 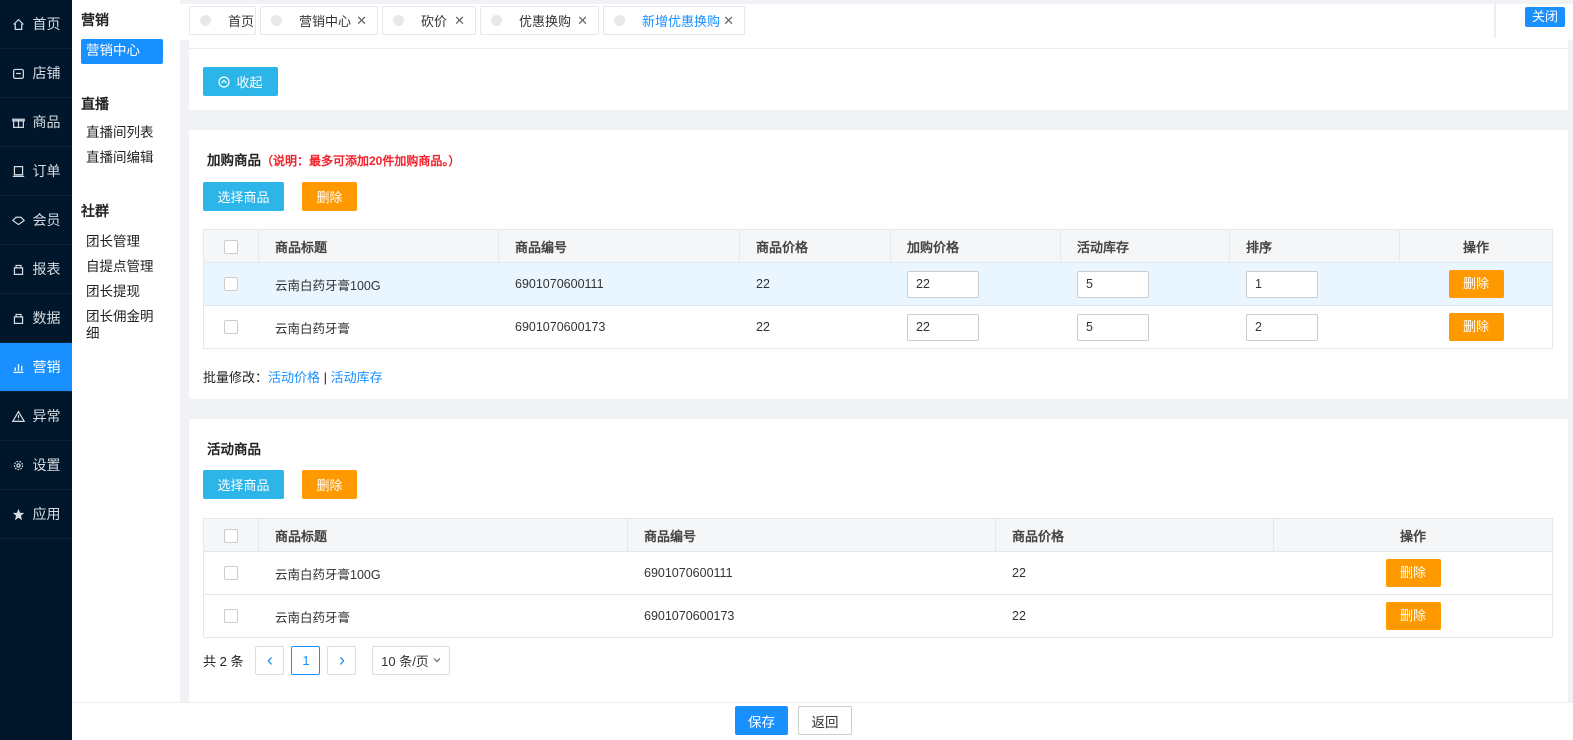 What do you see at coordinates (333, 159) in the screenshot?
I see `addon-section-title: 加购商品（说明：最多可添加20件加购商品。）` at bounding box center [333, 159].